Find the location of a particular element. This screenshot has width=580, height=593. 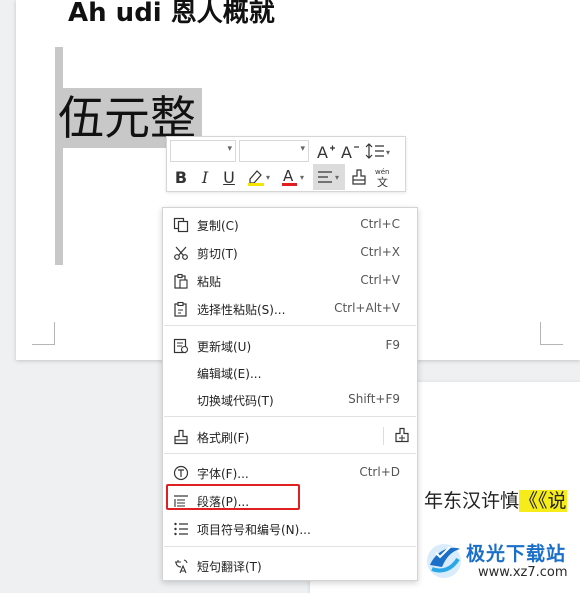

watermark: 极光下载站 www.xz7.com is located at coordinates (500, 561).